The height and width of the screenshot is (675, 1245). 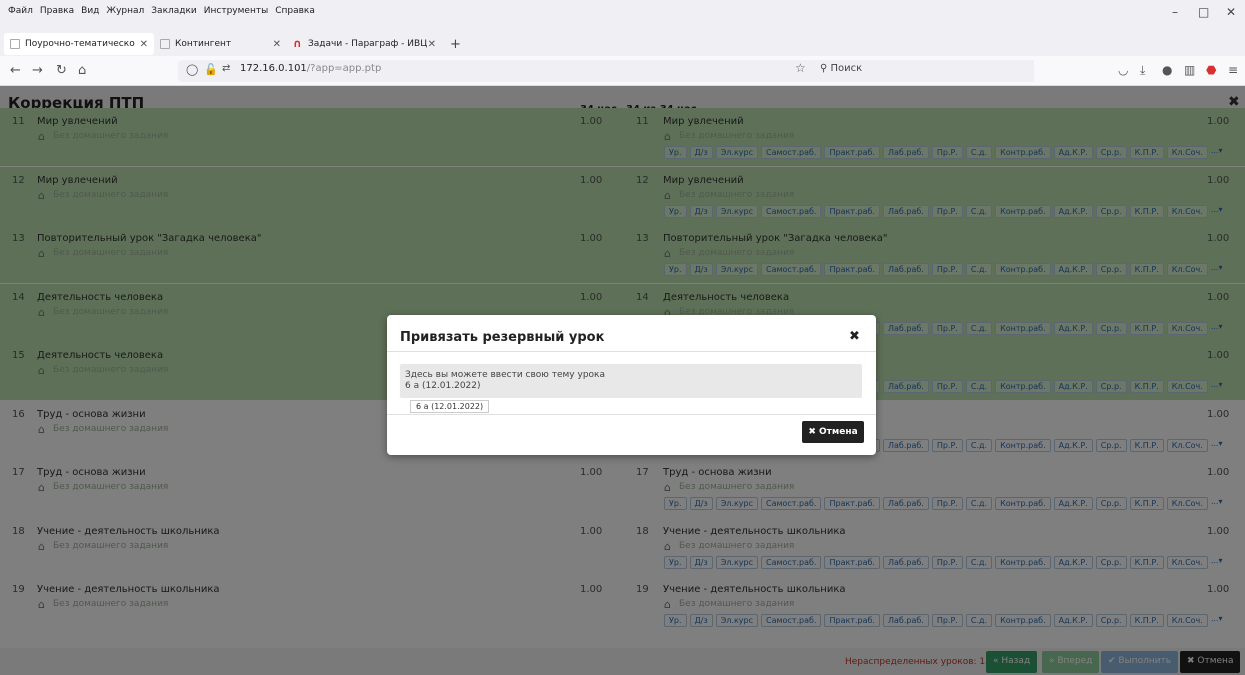 I want to click on search-icon: ⚲, so click(x=825, y=68).